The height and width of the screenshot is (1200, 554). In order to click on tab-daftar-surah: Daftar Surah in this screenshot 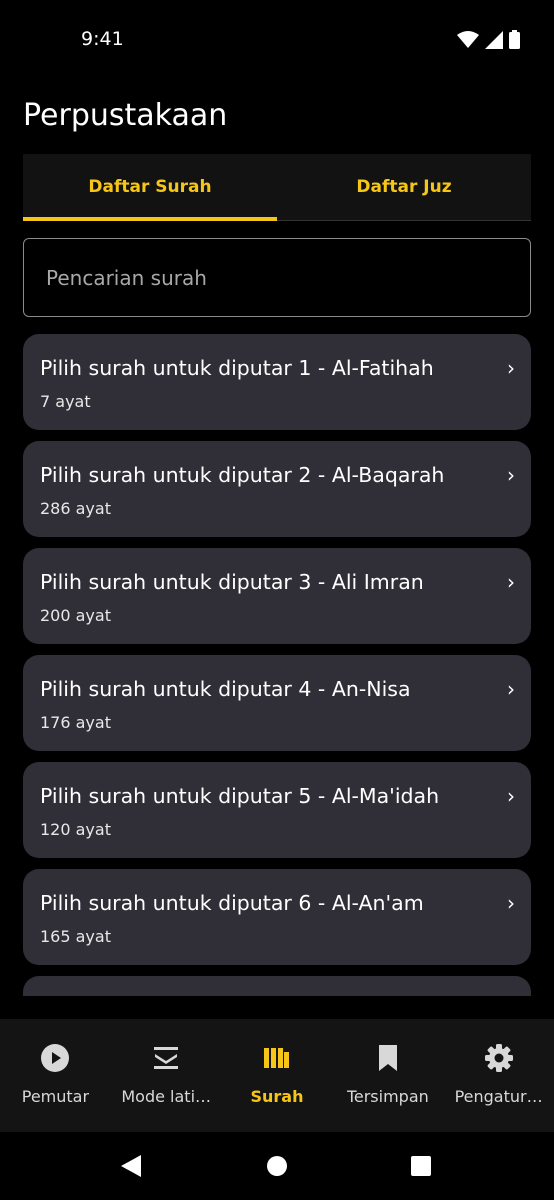, I will do `click(150, 187)`.